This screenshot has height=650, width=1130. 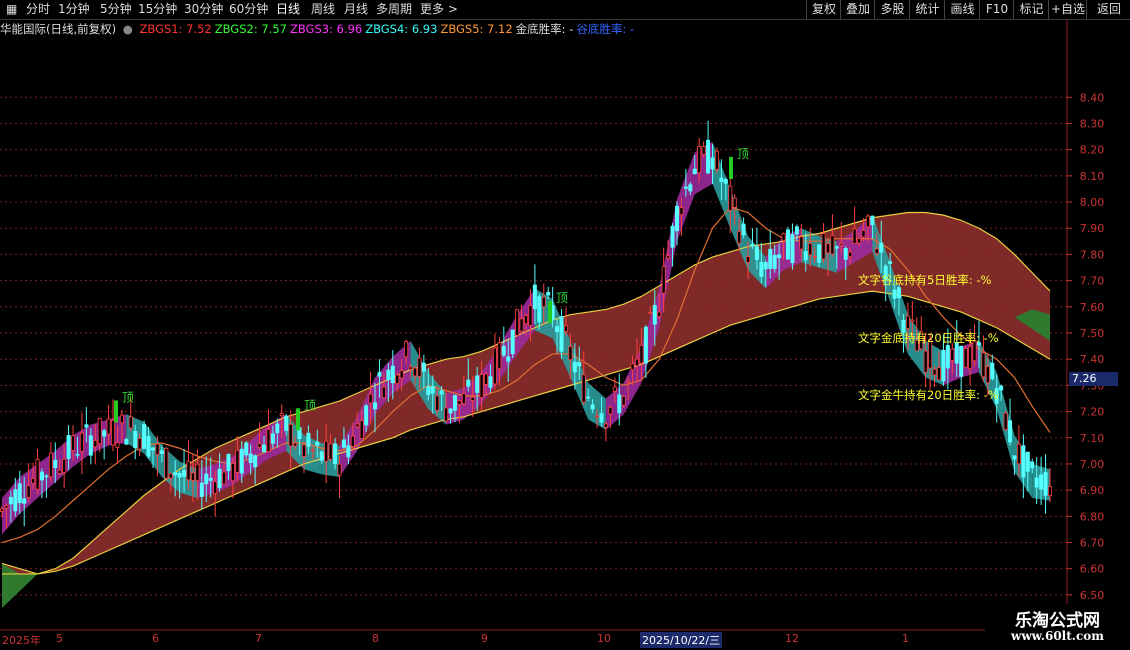 What do you see at coordinates (1092, 150) in the screenshot?
I see `y-tick-label-2: 8.20` at bounding box center [1092, 150].